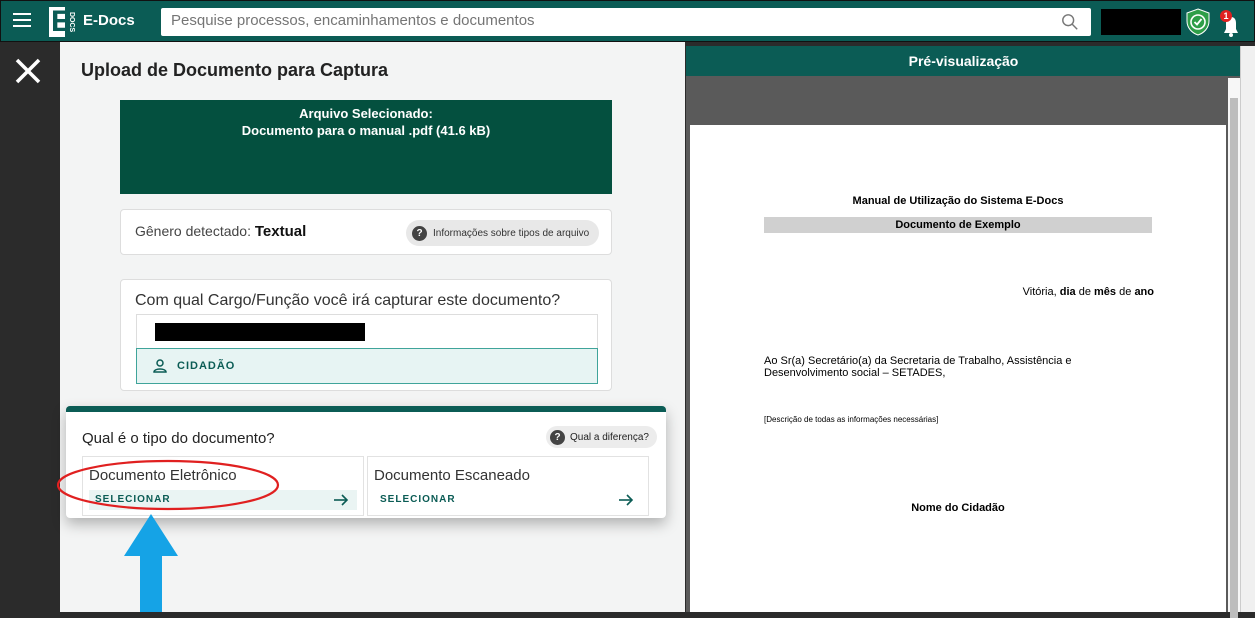  What do you see at coordinates (367, 332) in the screenshot?
I see `redacted-role-option` at bounding box center [367, 332].